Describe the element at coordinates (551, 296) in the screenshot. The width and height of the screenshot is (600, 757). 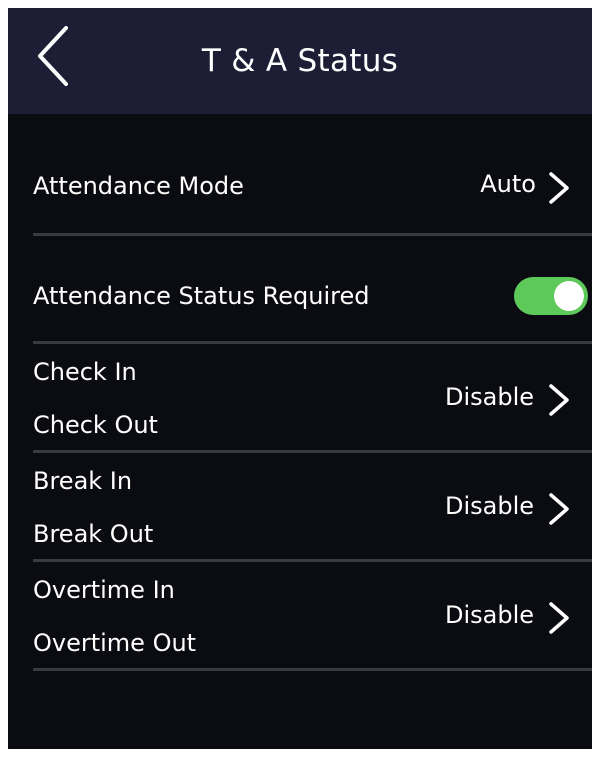
I see `attendance-status-required-toggle` at that location.